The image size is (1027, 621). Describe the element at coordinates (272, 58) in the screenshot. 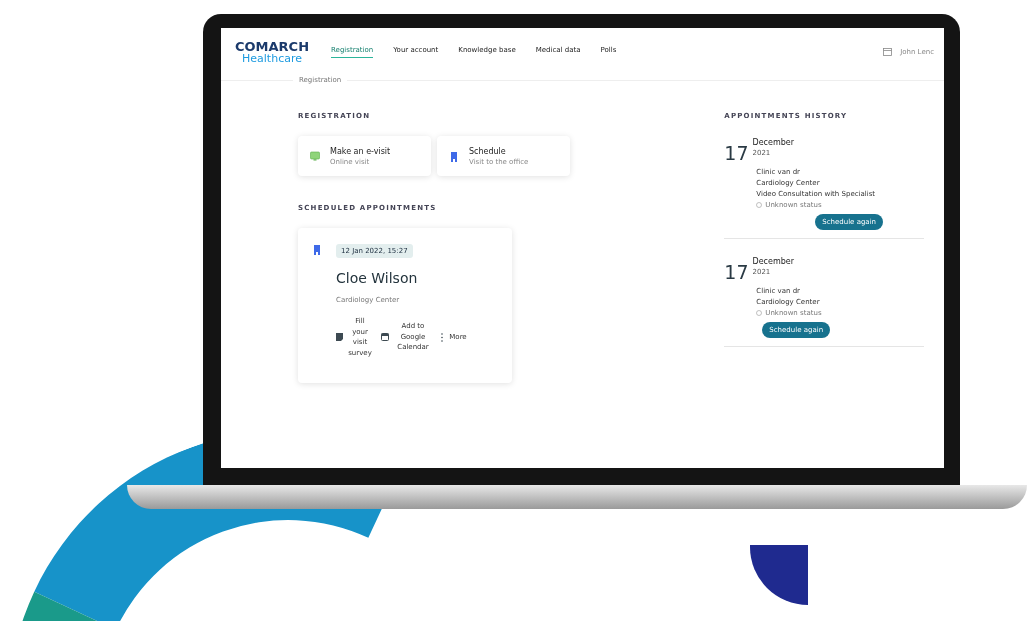

I see `logo-subtitle: Healthcare` at that location.